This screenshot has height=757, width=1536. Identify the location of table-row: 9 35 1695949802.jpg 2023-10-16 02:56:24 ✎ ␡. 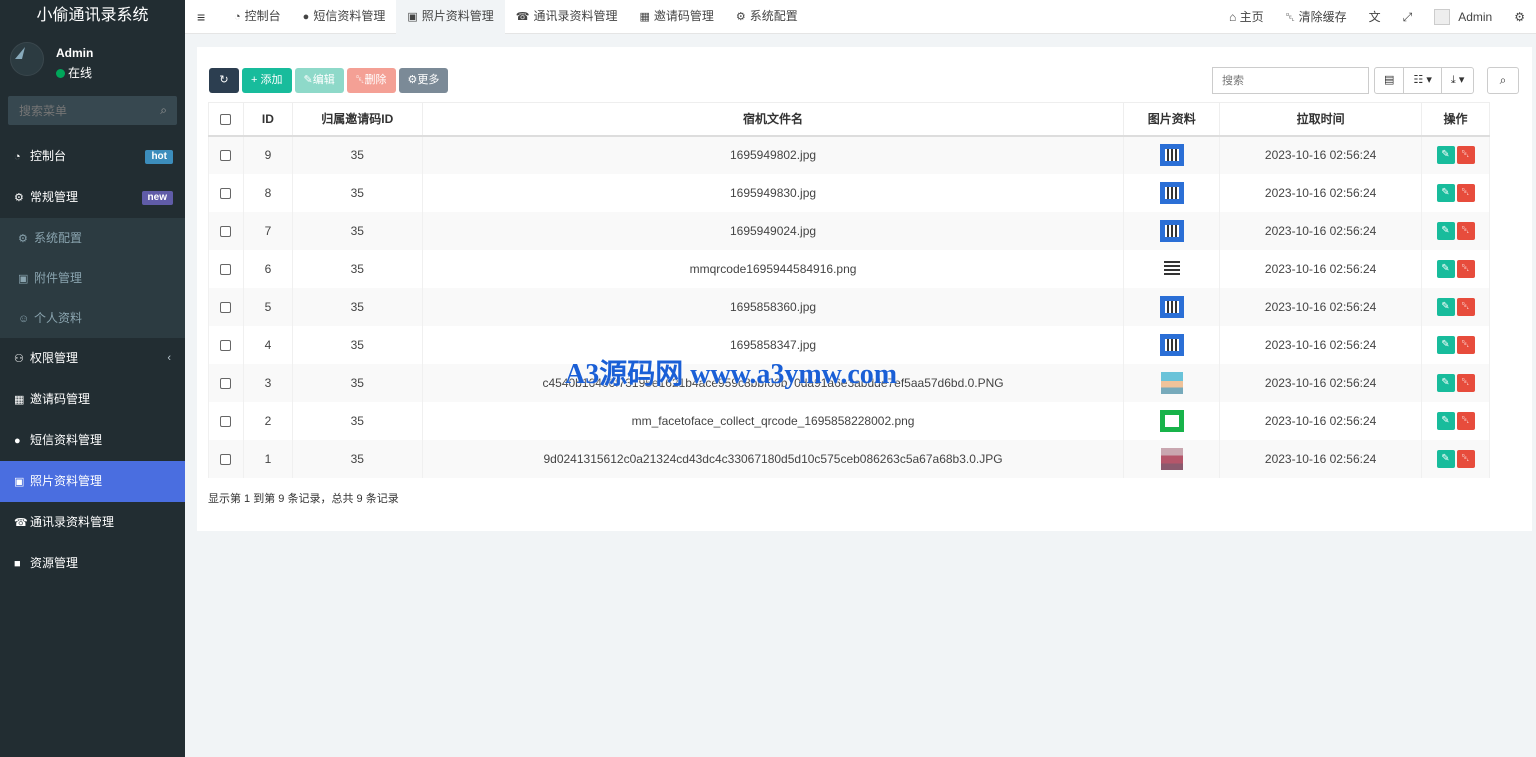
(849, 154).